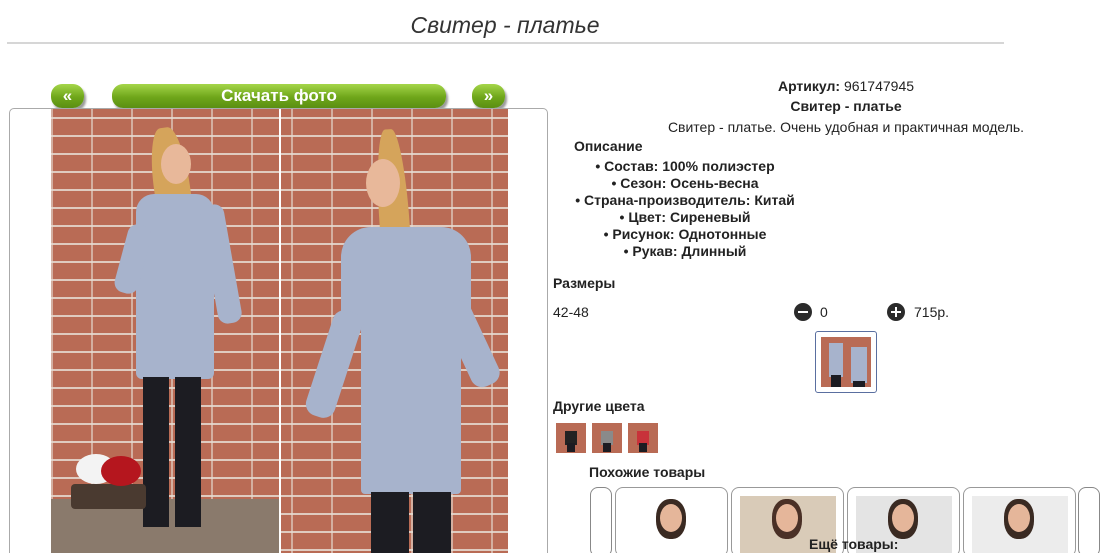 This screenshot has height=553, width=1105. What do you see at coordinates (584, 283) in the screenshot?
I see `sizes-heading: Размеры` at bounding box center [584, 283].